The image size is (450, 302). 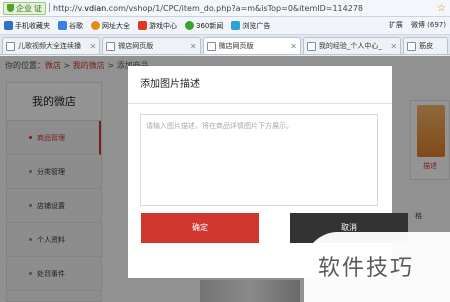 What do you see at coordinates (260, 85) in the screenshot?
I see `dialog-title: 添加图片描述` at bounding box center [260, 85].